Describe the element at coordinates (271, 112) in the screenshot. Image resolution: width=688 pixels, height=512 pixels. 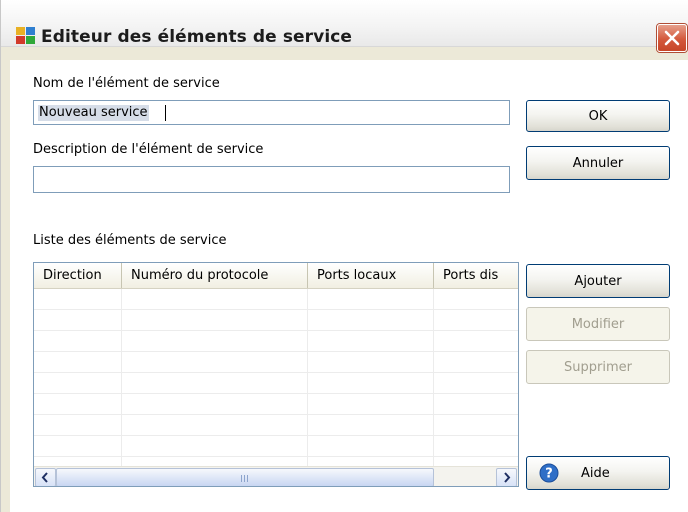
I see `name-field: Nouveau service` at that location.